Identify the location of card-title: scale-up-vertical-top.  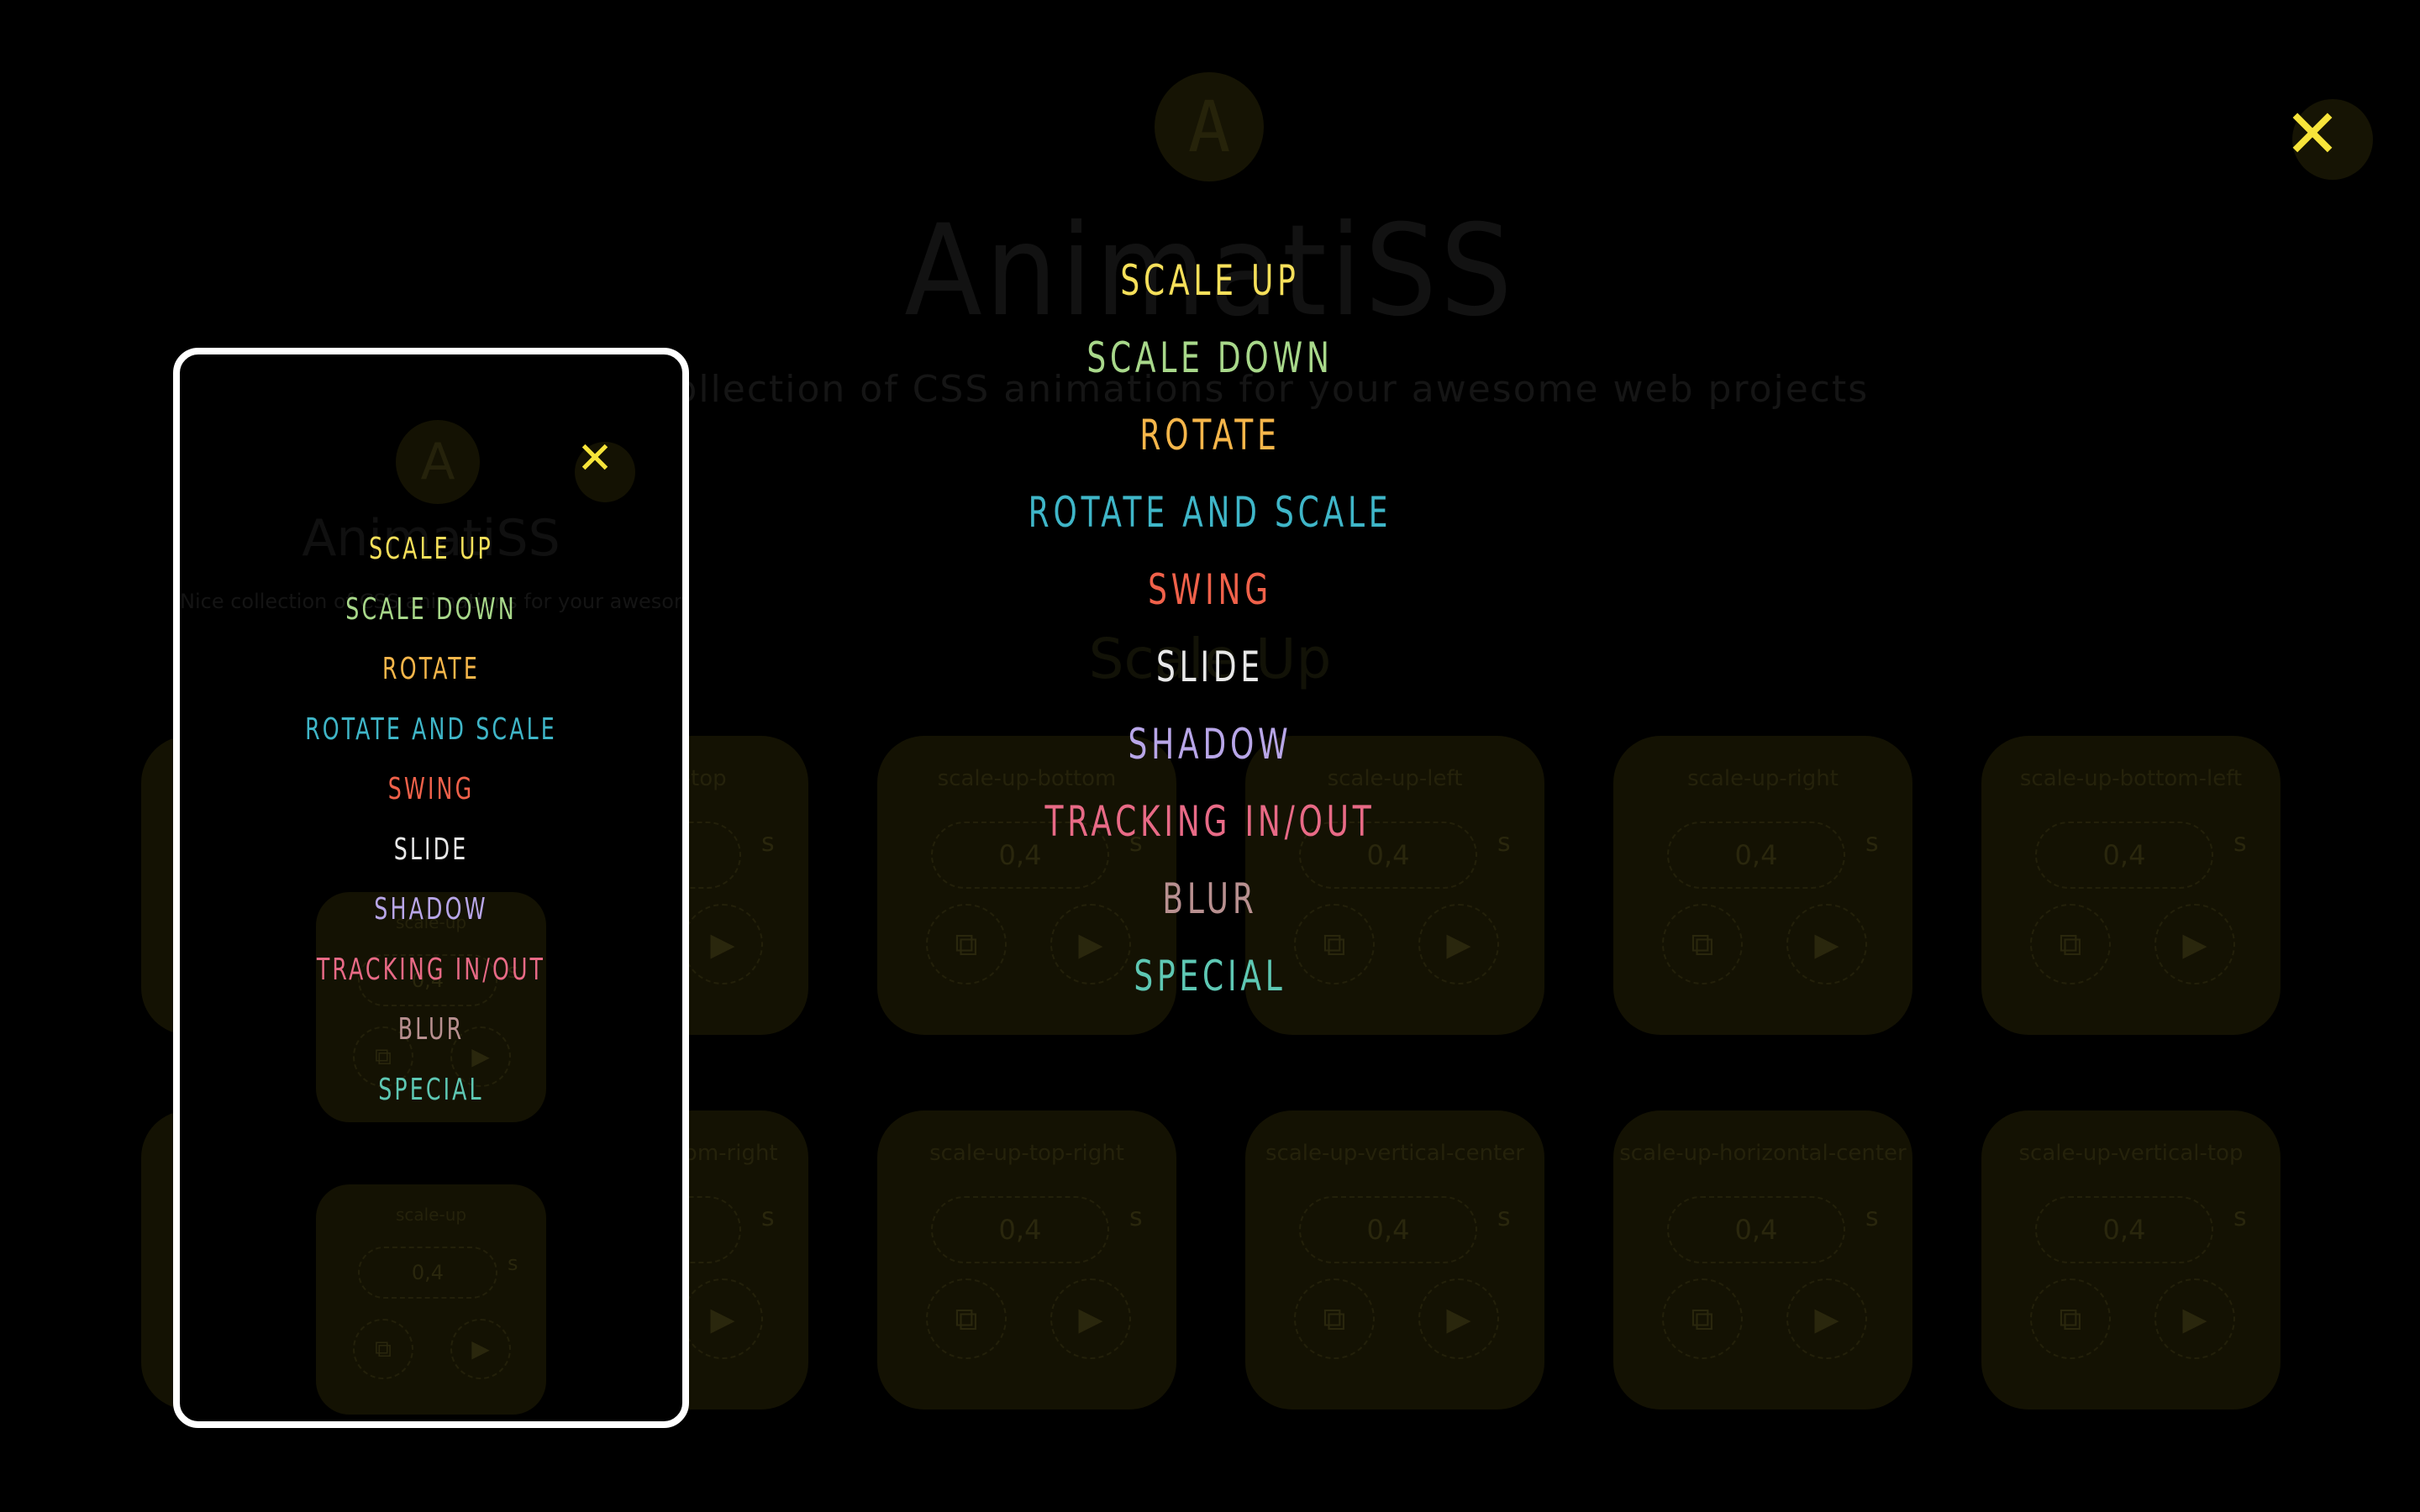
(2131, 1153).